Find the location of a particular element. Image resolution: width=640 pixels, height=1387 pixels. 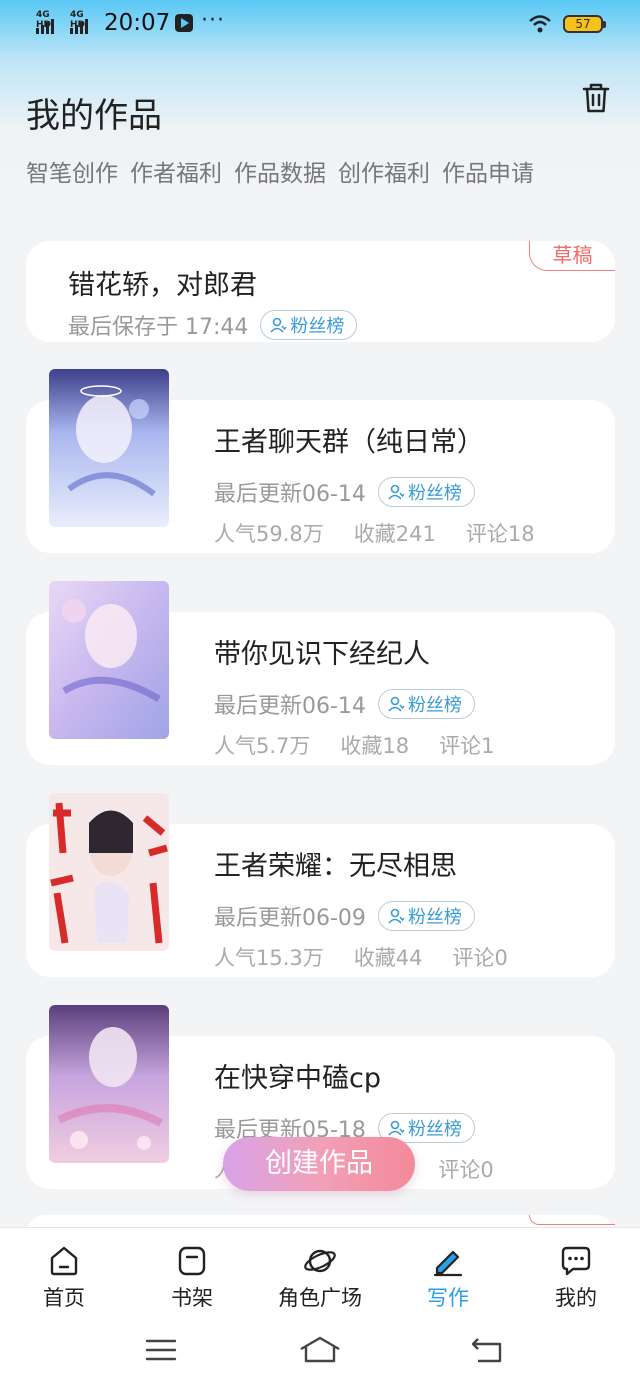

signal-icon-1: 4G HD is located at coordinates (45, 22).